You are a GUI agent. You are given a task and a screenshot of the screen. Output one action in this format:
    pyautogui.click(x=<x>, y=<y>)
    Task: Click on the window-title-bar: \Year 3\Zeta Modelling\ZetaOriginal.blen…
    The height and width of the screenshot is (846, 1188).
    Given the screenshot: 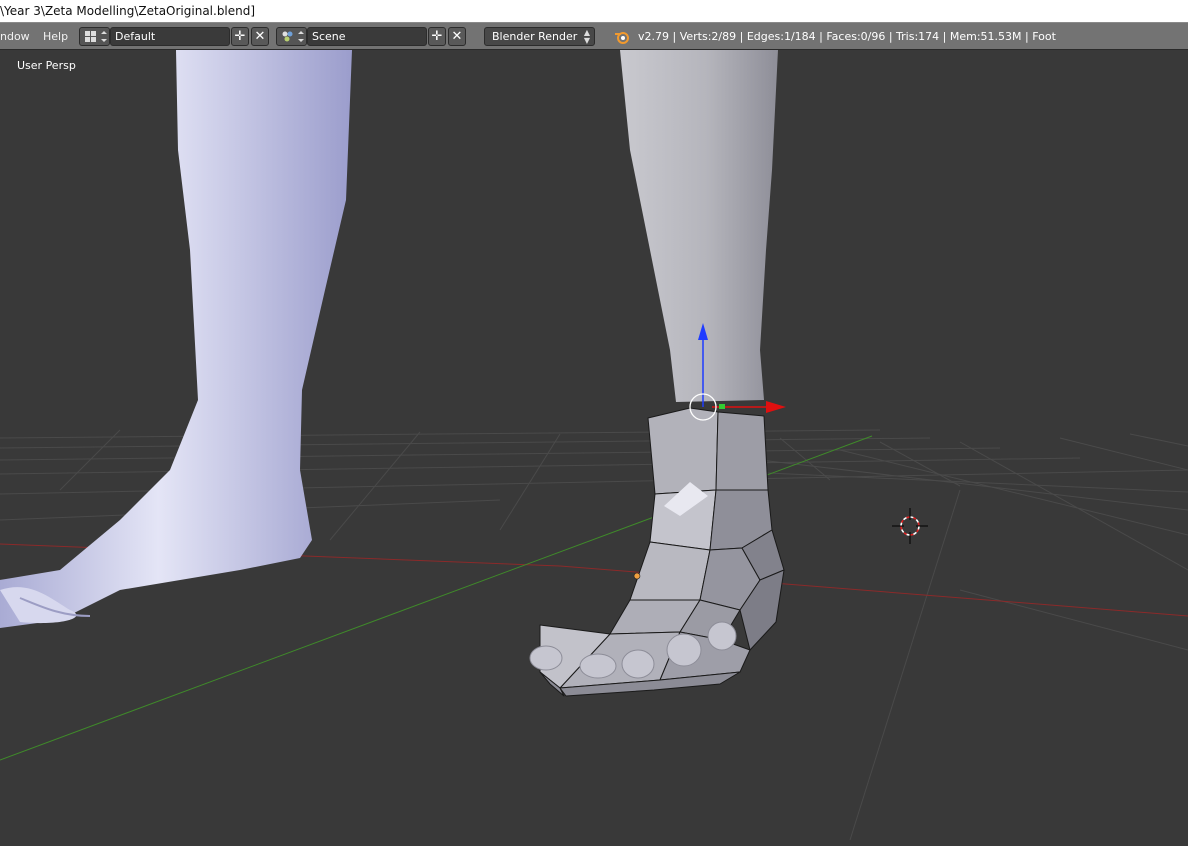 What is the action you would take?
    pyautogui.click(x=594, y=11)
    